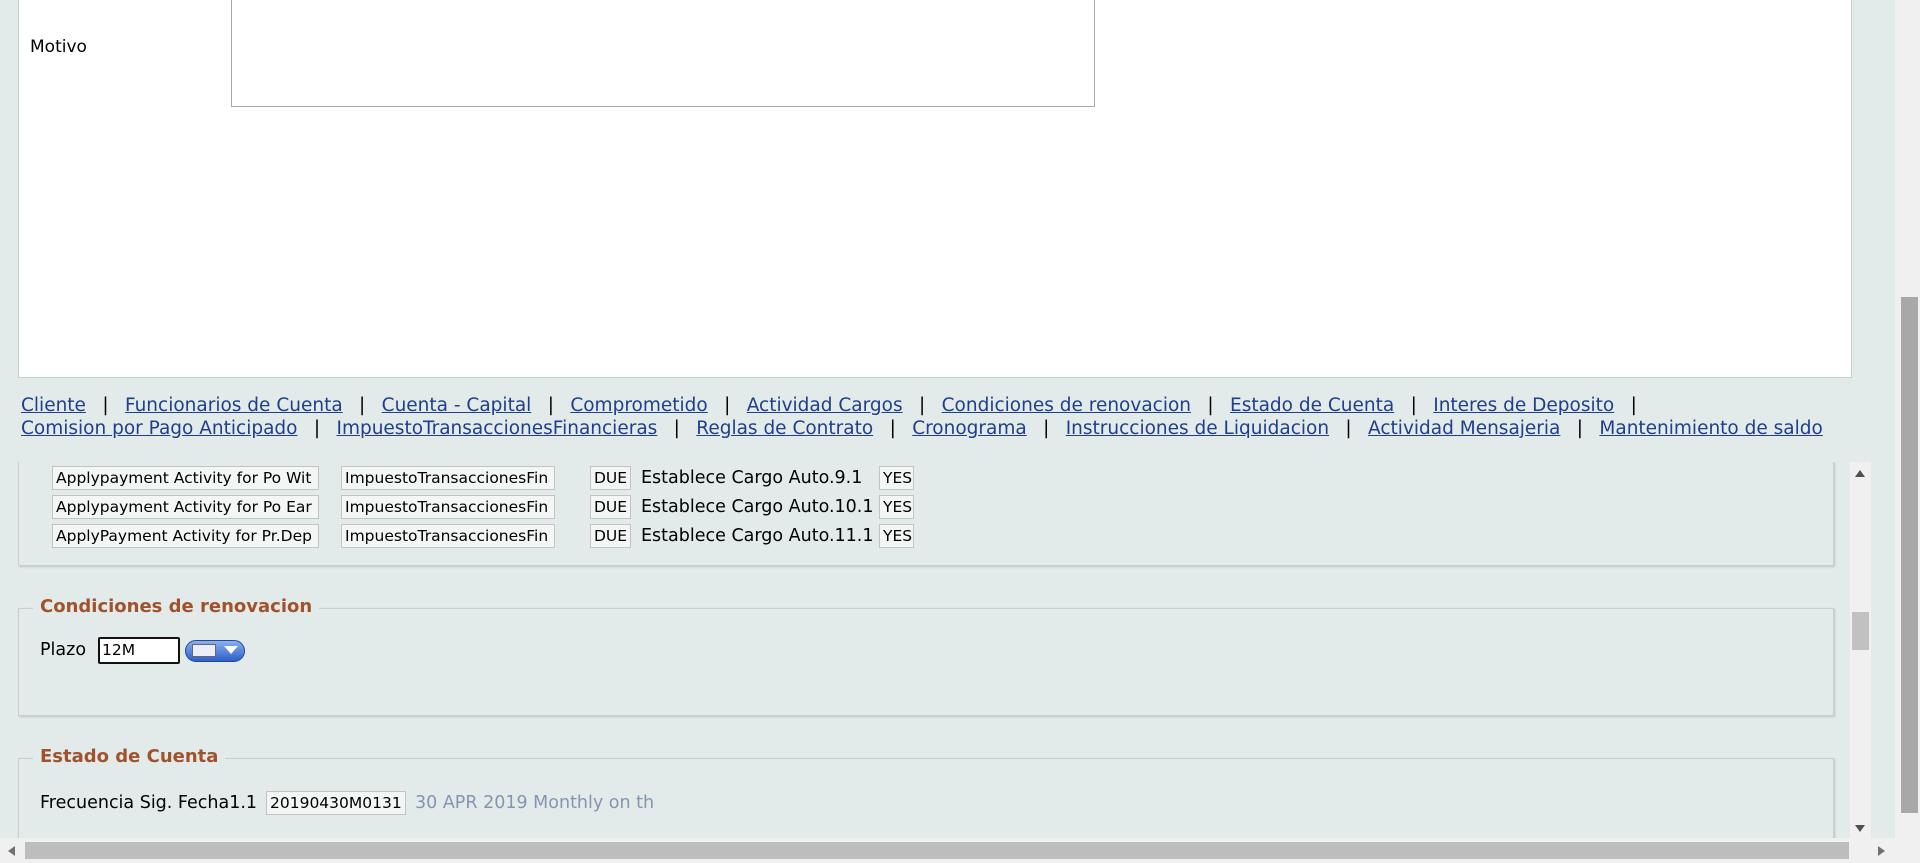 The height and width of the screenshot is (863, 1920). What do you see at coordinates (638, 405) in the screenshot?
I see `nav-link-comprometido: Comprometido` at bounding box center [638, 405].